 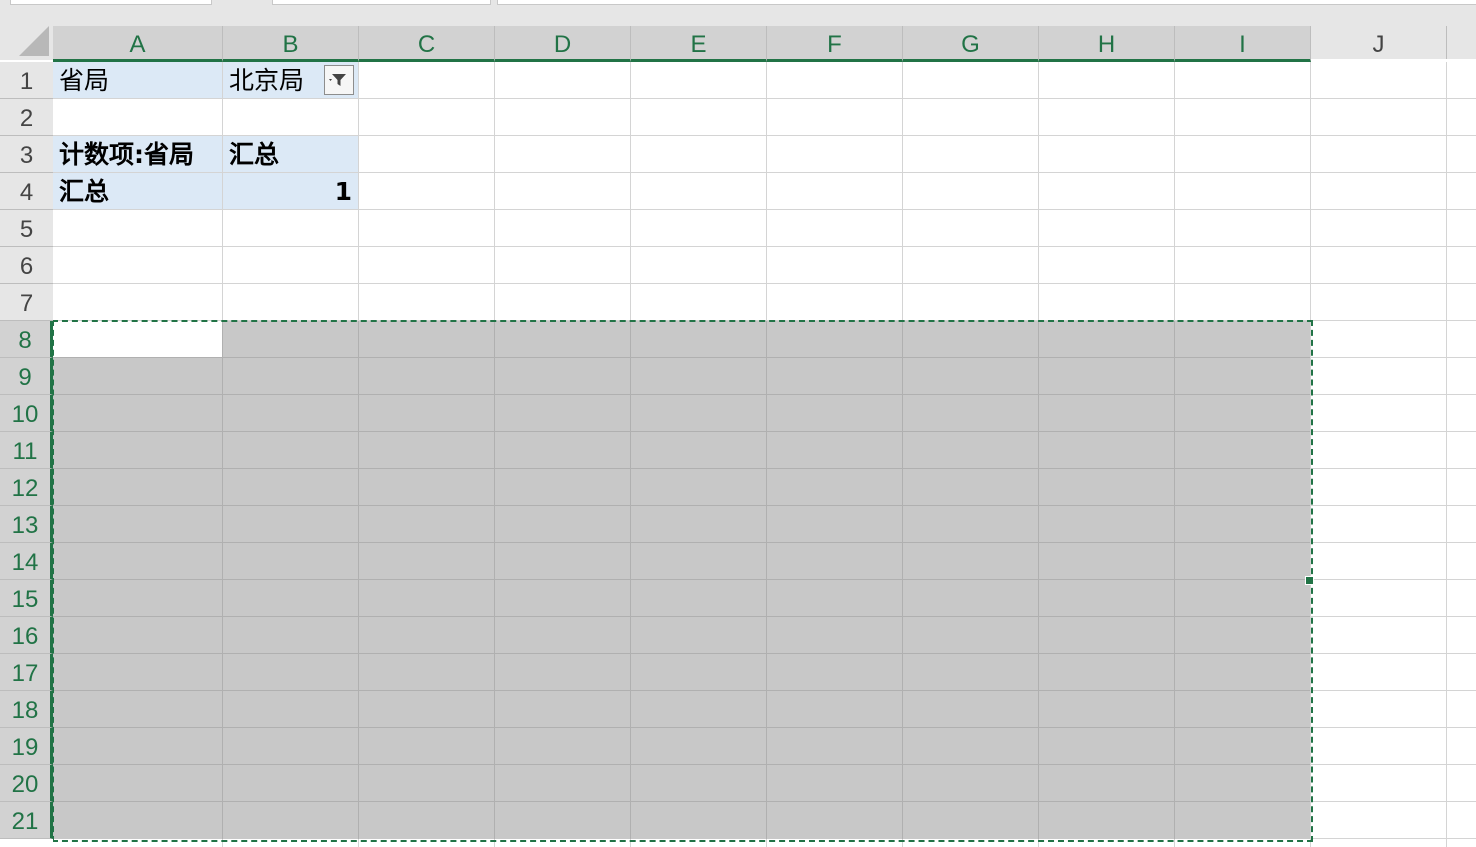 What do you see at coordinates (26, 783) in the screenshot?
I see `row-header-20: 20` at bounding box center [26, 783].